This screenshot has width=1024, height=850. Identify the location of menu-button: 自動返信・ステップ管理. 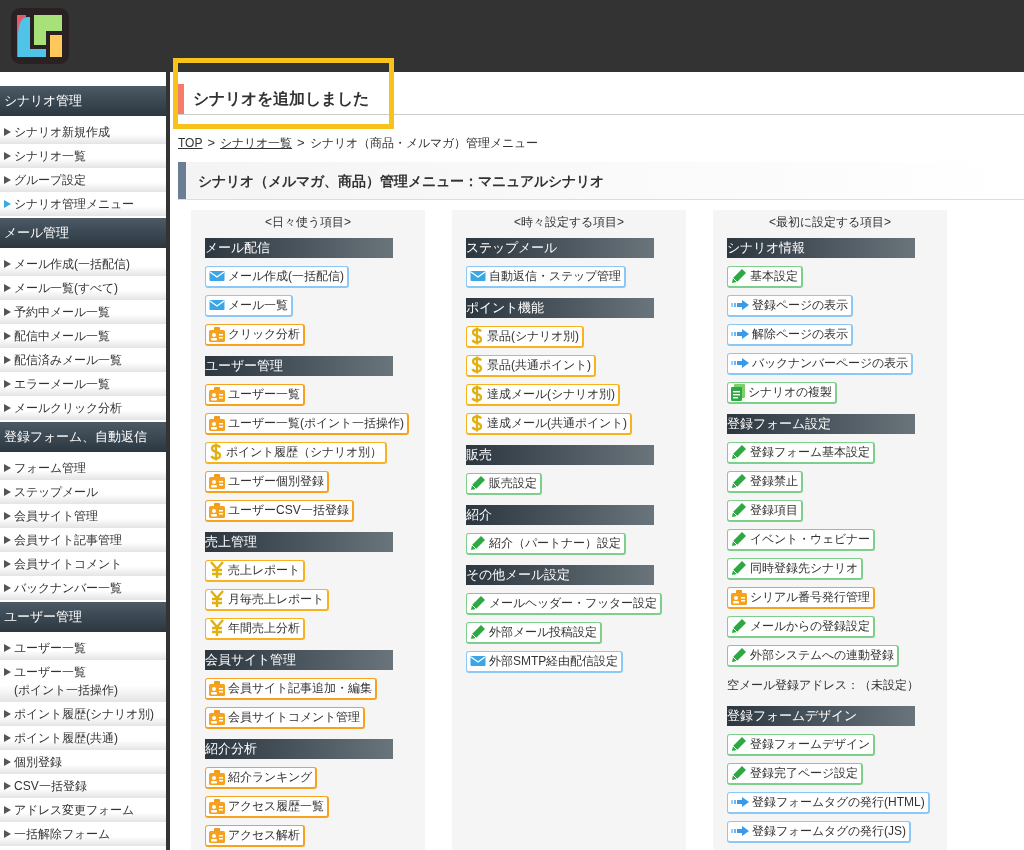
(546, 276).